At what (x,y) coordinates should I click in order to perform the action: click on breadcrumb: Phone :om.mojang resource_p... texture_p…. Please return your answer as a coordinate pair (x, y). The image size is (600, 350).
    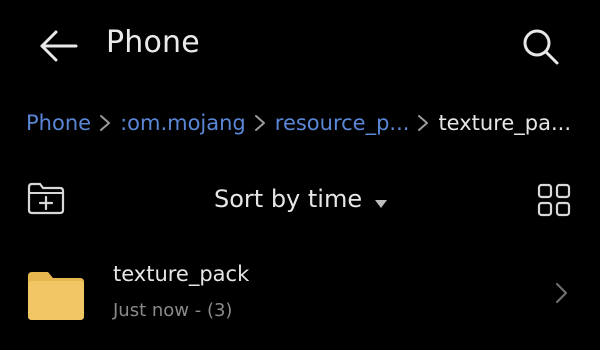
    Looking at the image, I should click on (306, 123).